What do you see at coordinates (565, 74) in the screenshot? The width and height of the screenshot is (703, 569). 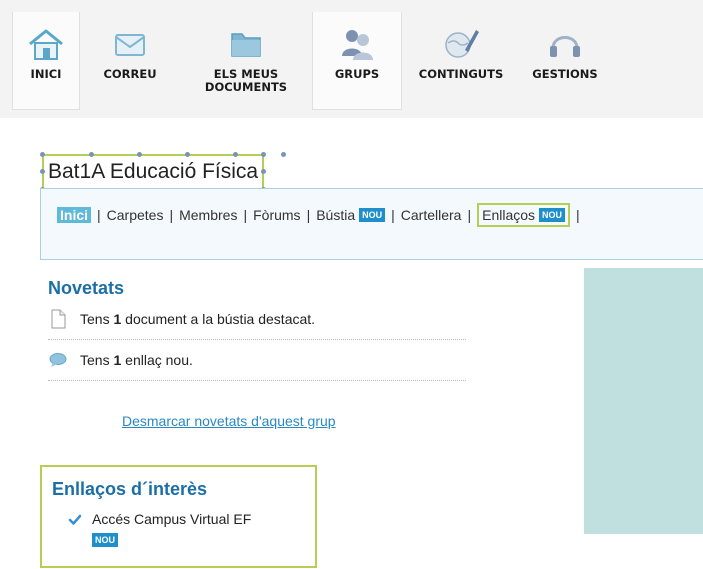 I see `nav-gestions-label: GESTIONS` at bounding box center [565, 74].